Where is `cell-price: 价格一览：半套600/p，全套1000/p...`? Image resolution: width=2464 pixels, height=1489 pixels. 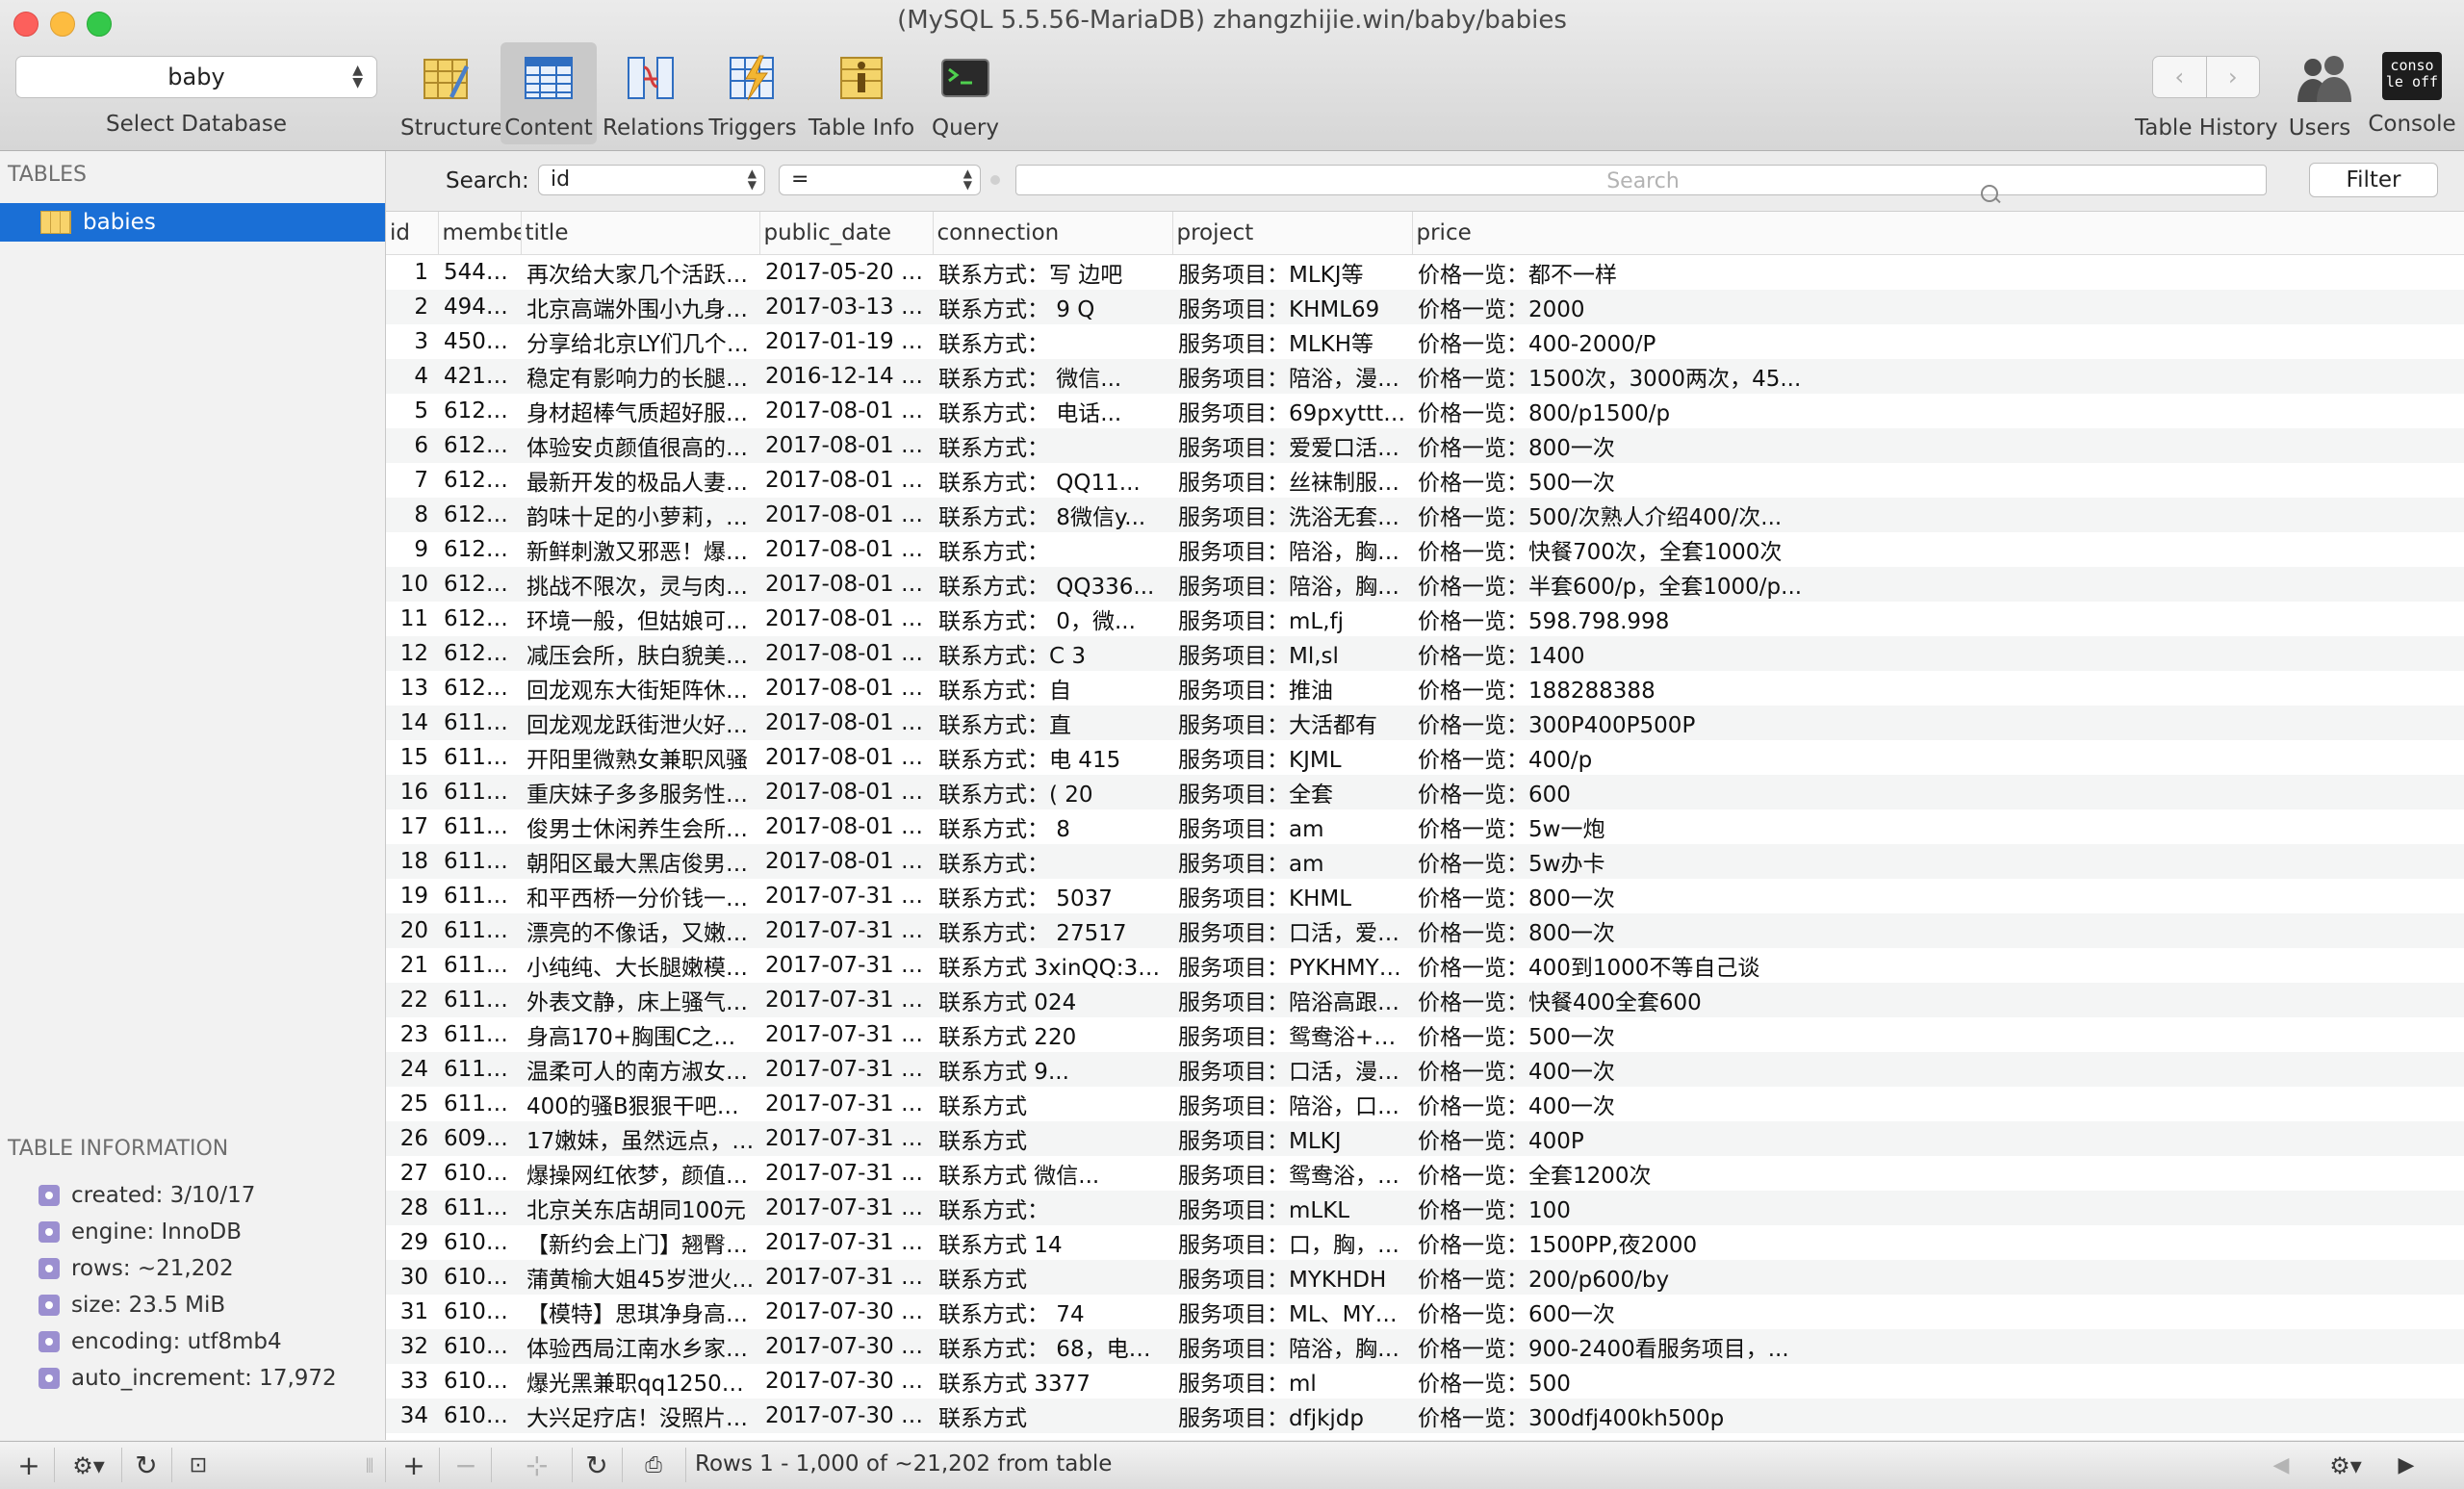
cell-price: 价格一览：半套600/p，全套1000/p... is located at coordinates (1938, 584).